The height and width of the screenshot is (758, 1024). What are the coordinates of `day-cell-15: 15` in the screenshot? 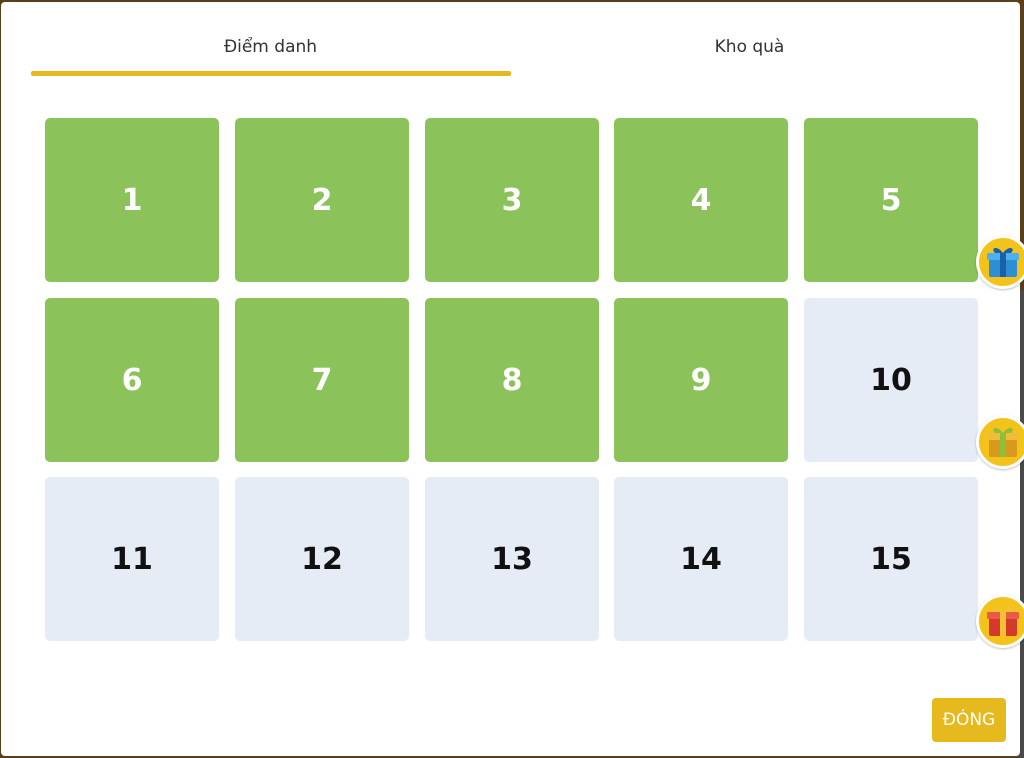 It's located at (891, 559).